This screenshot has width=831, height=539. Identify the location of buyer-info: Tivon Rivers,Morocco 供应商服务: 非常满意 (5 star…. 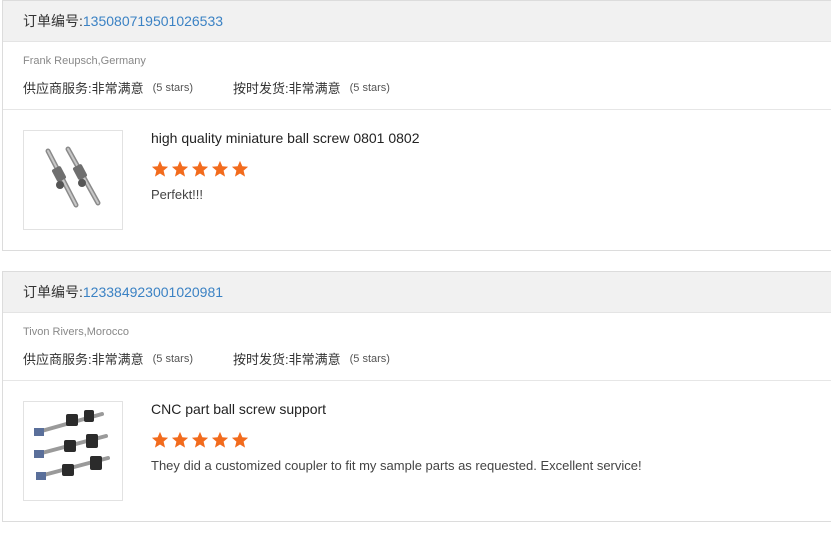
(417, 347).